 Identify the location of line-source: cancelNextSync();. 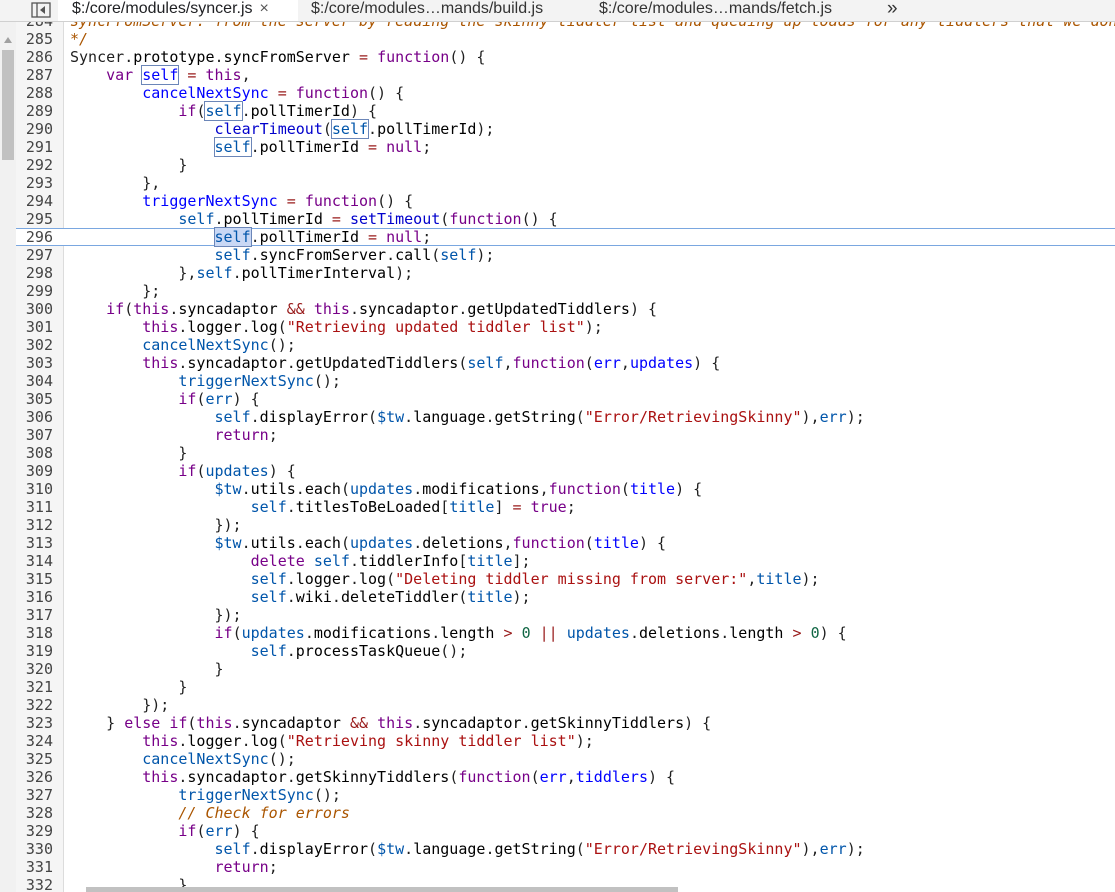
(183, 759).